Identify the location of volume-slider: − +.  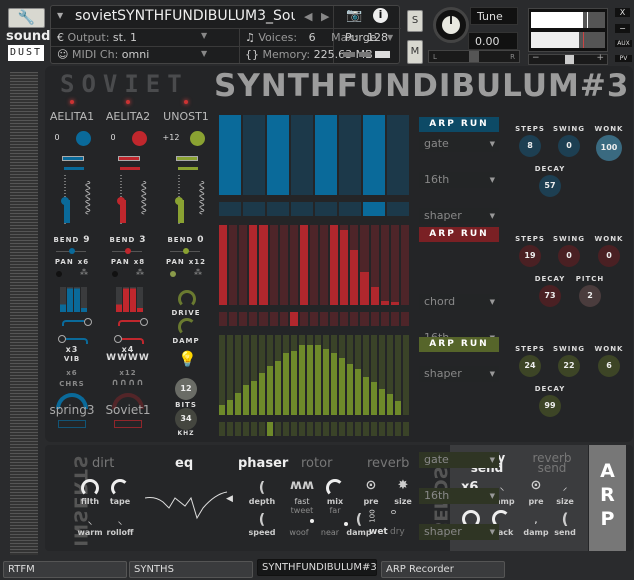
(568, 59).